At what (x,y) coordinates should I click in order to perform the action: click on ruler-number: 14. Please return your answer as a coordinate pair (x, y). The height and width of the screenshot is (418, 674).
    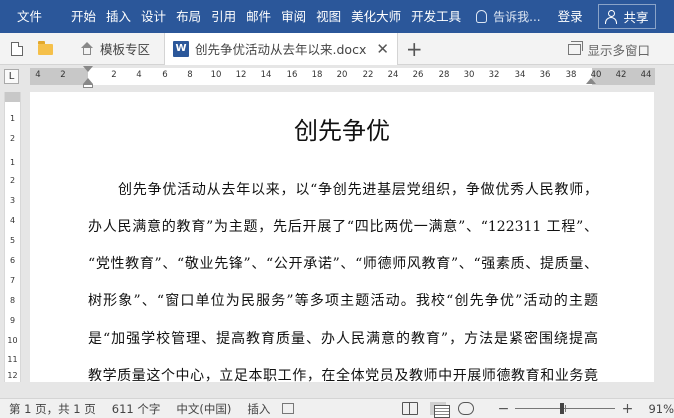
    Looking at the image, I should click on (266, 75).